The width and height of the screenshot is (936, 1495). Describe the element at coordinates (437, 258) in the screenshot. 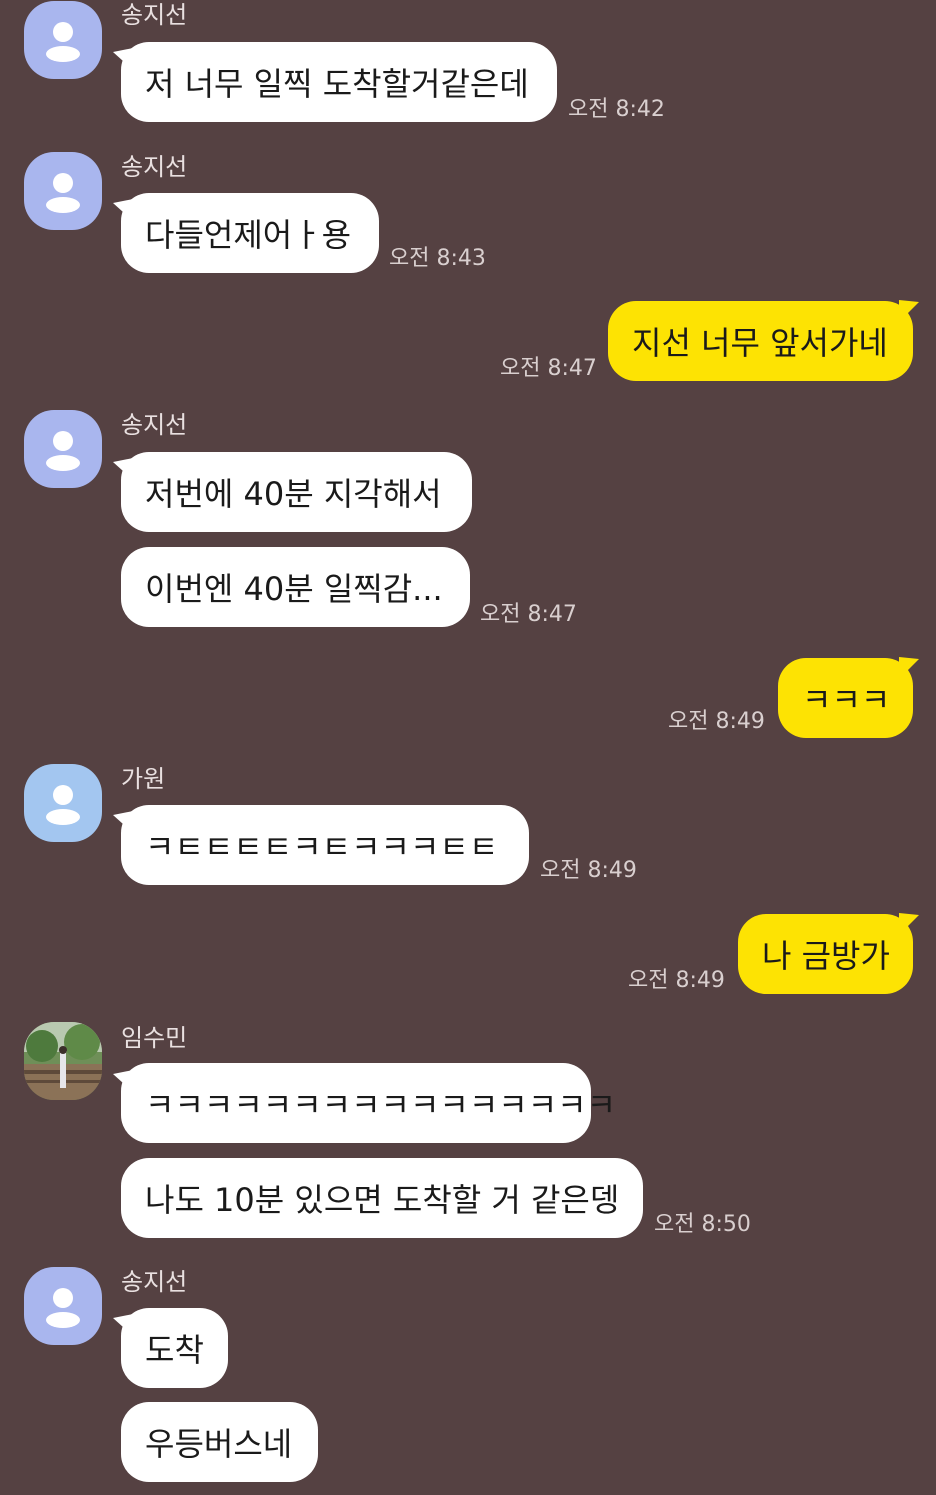

I see `message-time: 오전 8:43` at that location.